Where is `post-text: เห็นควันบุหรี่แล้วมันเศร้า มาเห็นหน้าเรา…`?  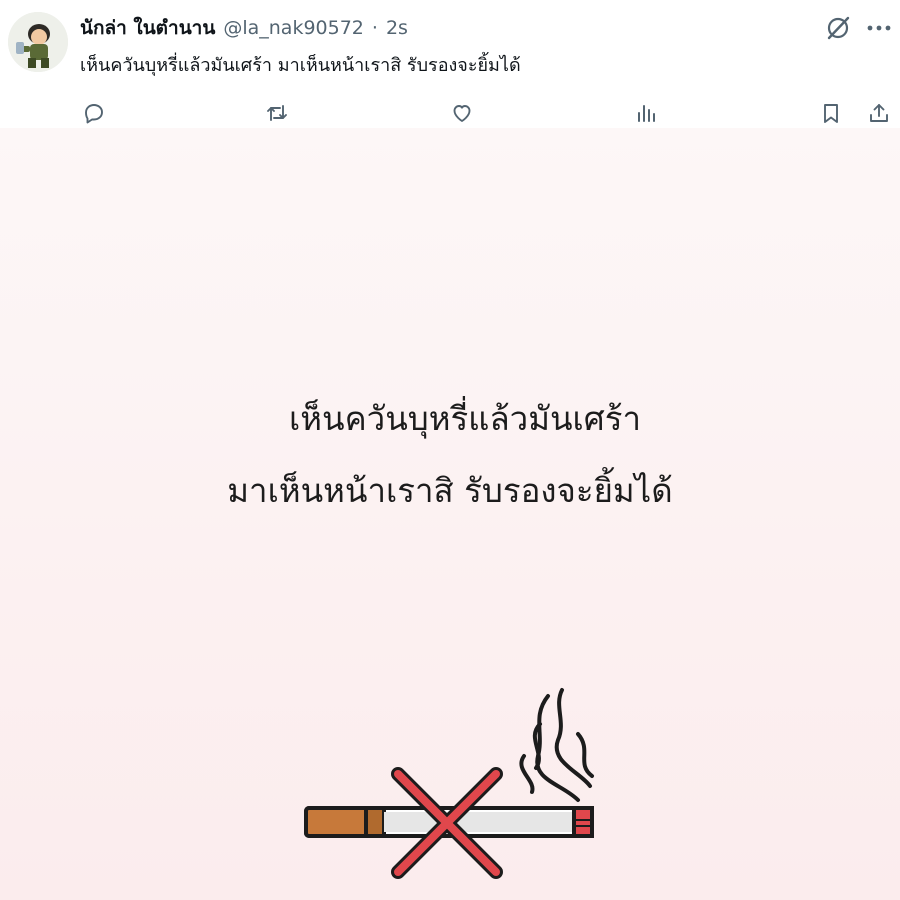 post-text: เห็นควันบุหรี่แล้วมันเศร้า มาเห็นหน้าเรา… is located at coordinates (300, 65).